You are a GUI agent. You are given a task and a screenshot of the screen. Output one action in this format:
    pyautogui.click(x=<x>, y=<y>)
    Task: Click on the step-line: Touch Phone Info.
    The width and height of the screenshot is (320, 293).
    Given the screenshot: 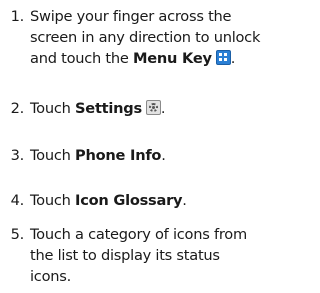 What is the action you would take?
    pyautogui.click(x=163, y=155)
    